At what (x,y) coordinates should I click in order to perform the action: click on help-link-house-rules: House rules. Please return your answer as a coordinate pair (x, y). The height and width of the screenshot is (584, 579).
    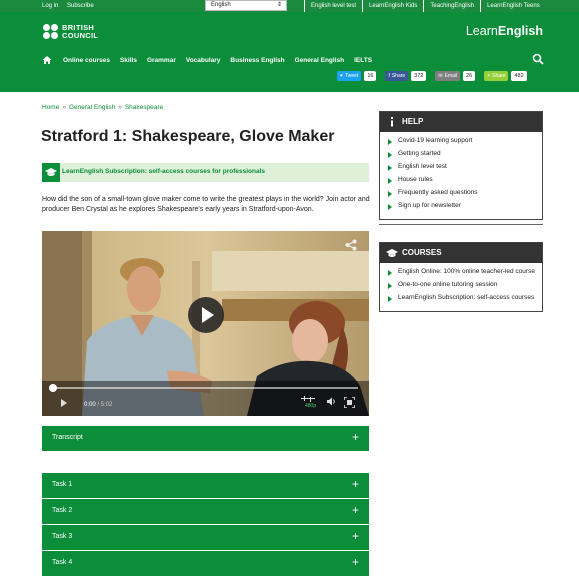
    Looking at the image, I should click on (461, 180).